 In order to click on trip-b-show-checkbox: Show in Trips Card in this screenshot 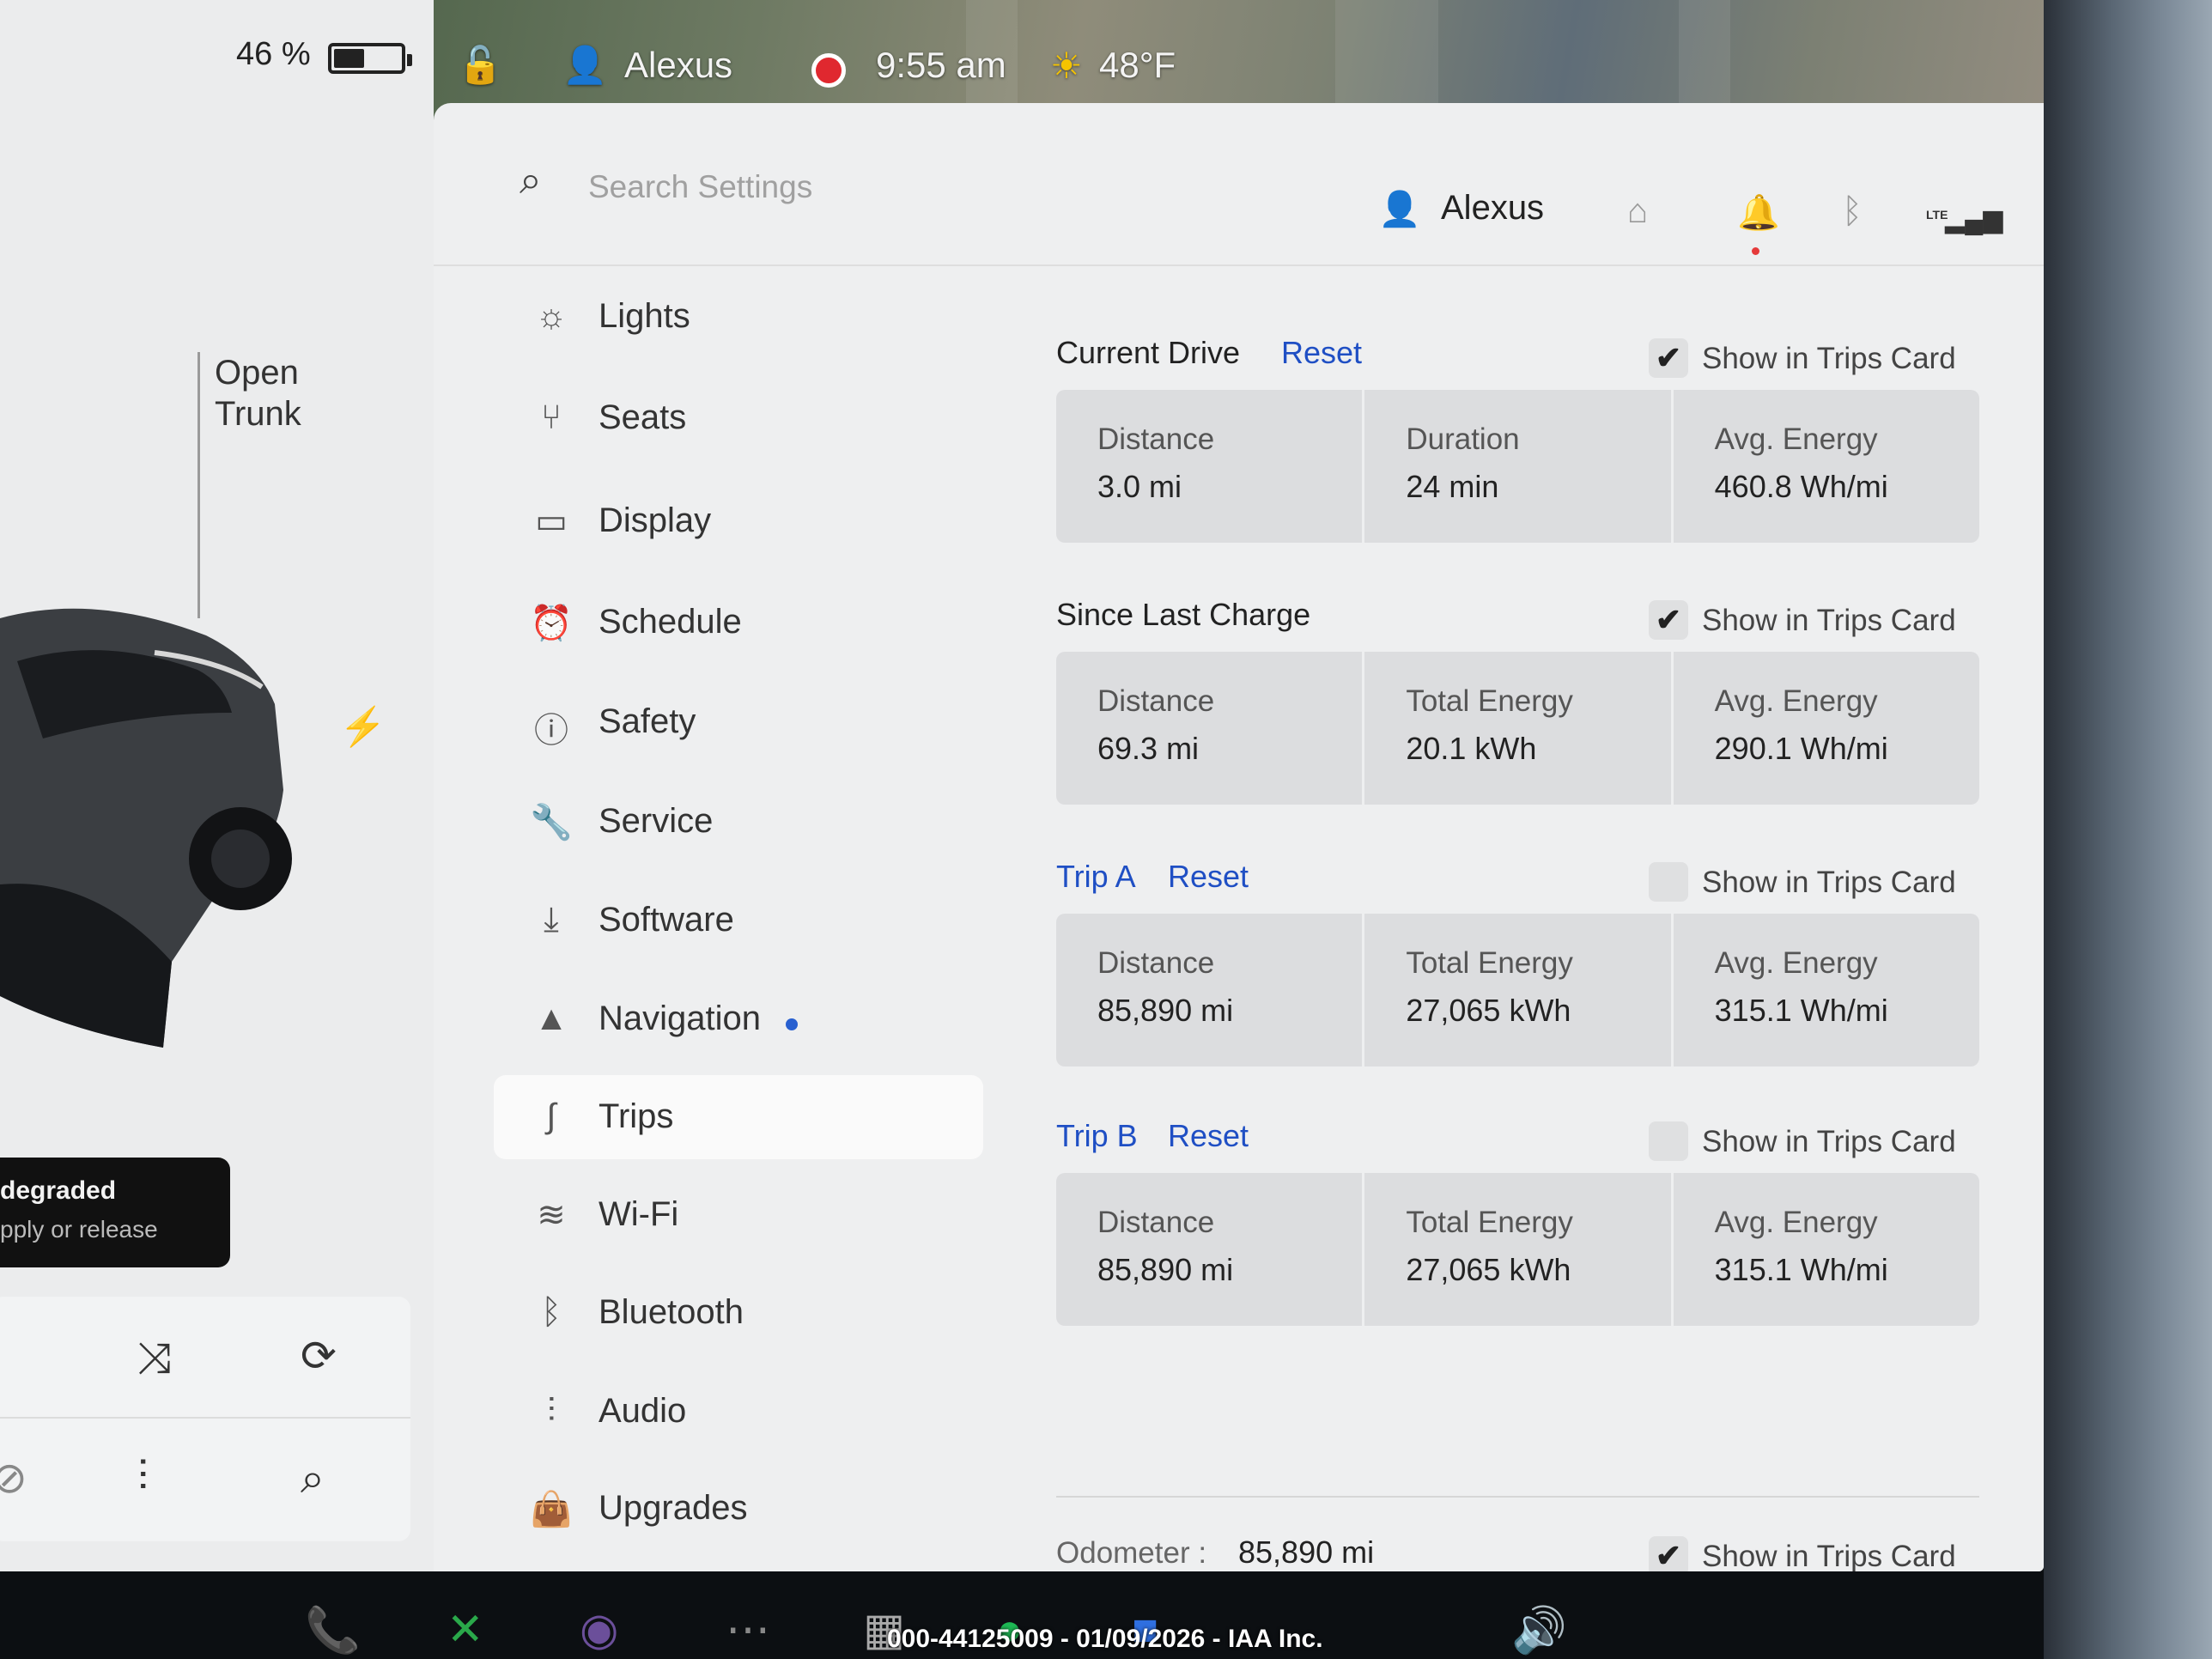, I will do `click(1820, 1142)`.